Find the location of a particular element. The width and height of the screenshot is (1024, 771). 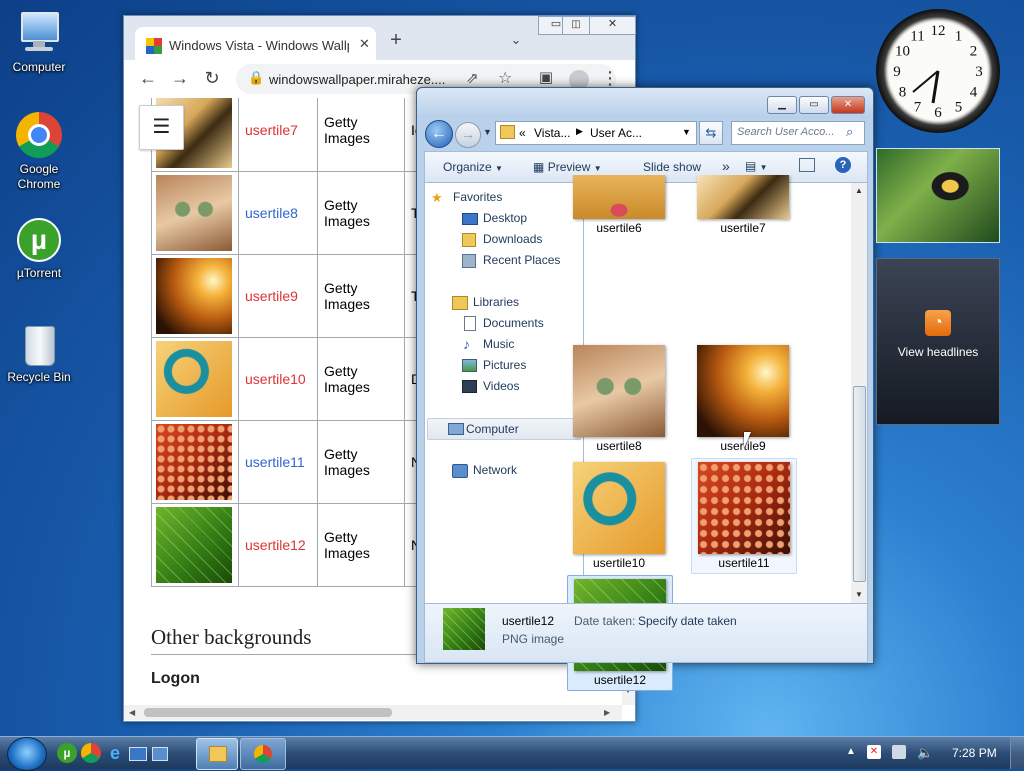

feed-headlines-gadget: ◔ View headlines is located at coordinates (938, 341).